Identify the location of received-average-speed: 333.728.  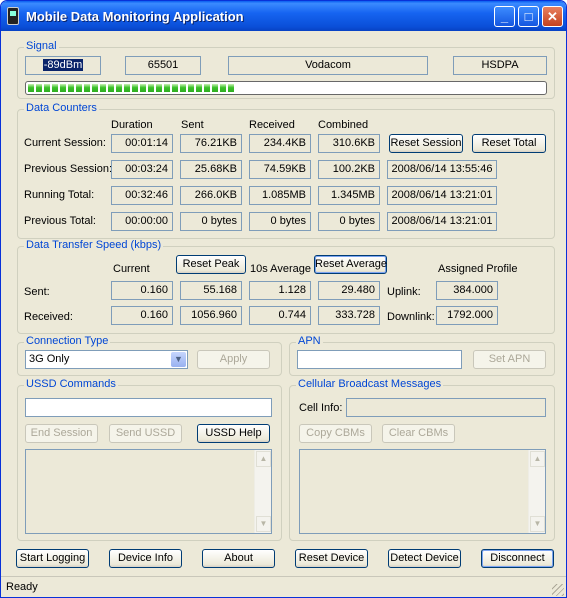
(349, 315).